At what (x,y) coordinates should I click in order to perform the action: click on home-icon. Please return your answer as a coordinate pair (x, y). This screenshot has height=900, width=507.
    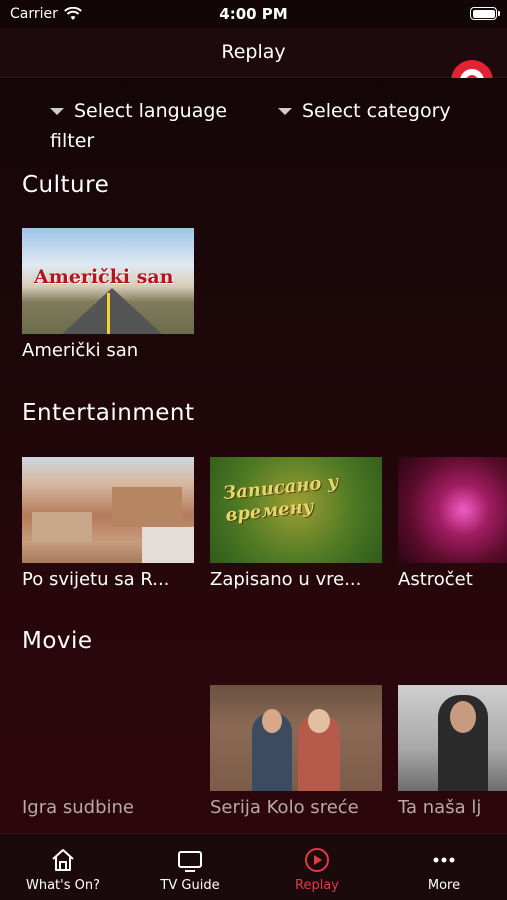
    Looking at the image, I should click on (63, 860).